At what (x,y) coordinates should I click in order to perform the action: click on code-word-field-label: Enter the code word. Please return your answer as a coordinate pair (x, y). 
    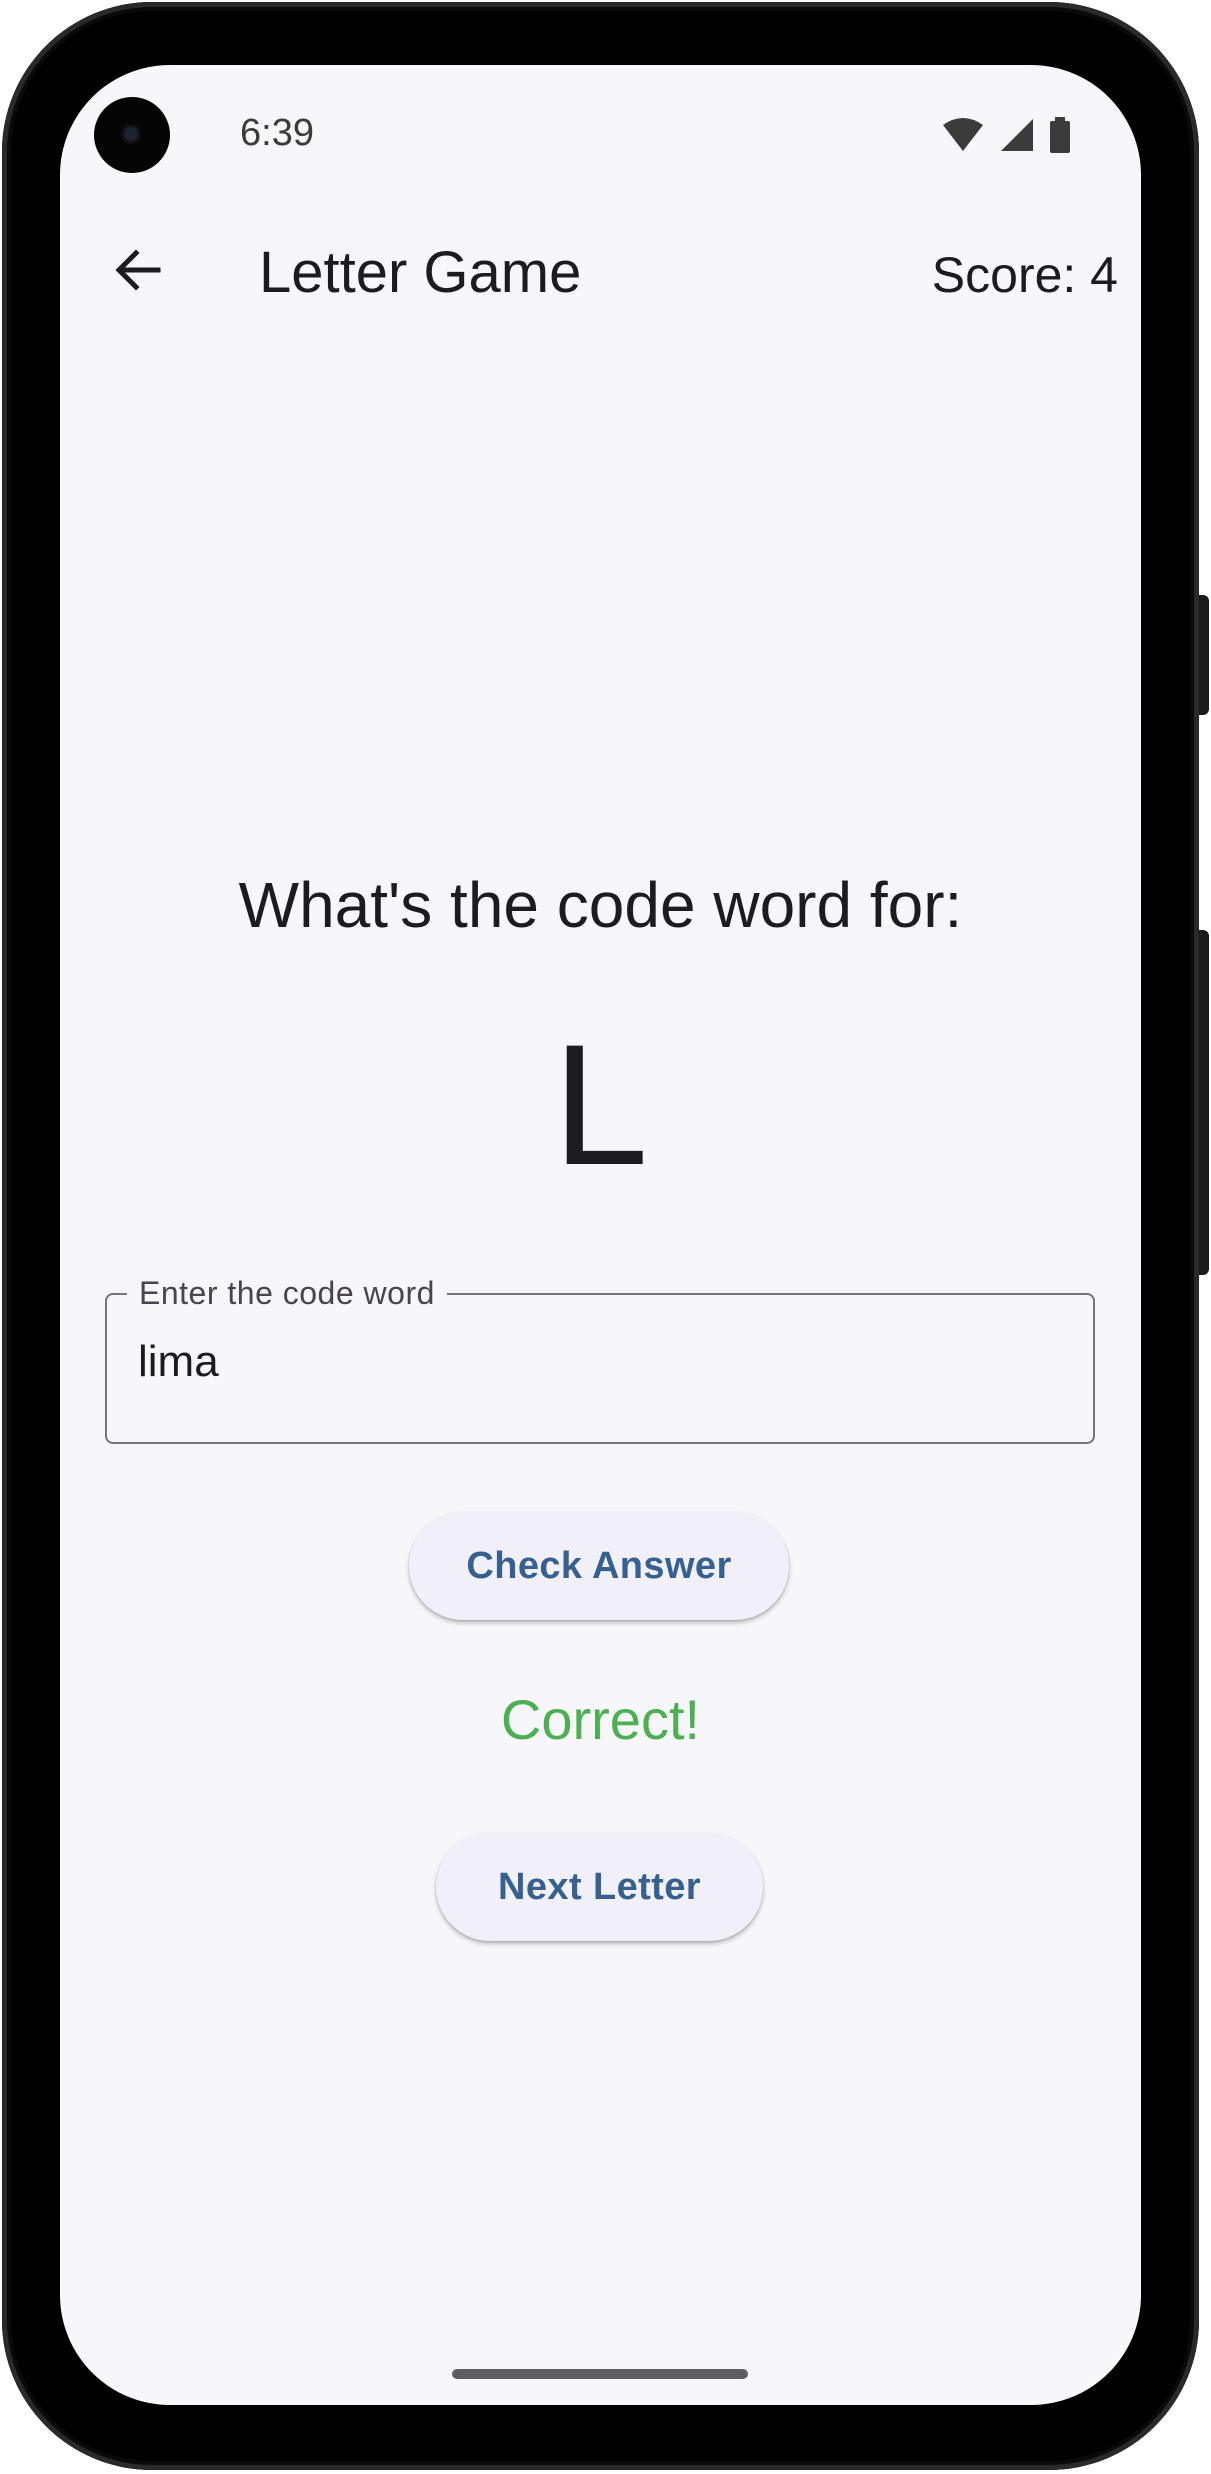
    Looking at the image, I should click on (287, 1293).